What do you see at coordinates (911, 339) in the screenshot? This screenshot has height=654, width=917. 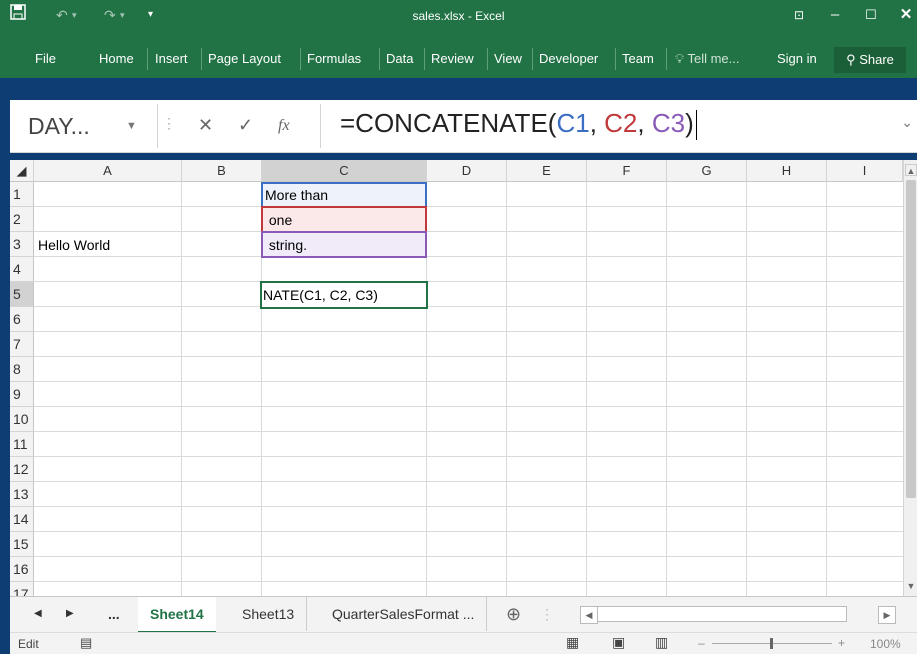 I see `scroll-thumb` at bounding box center [911, 339].